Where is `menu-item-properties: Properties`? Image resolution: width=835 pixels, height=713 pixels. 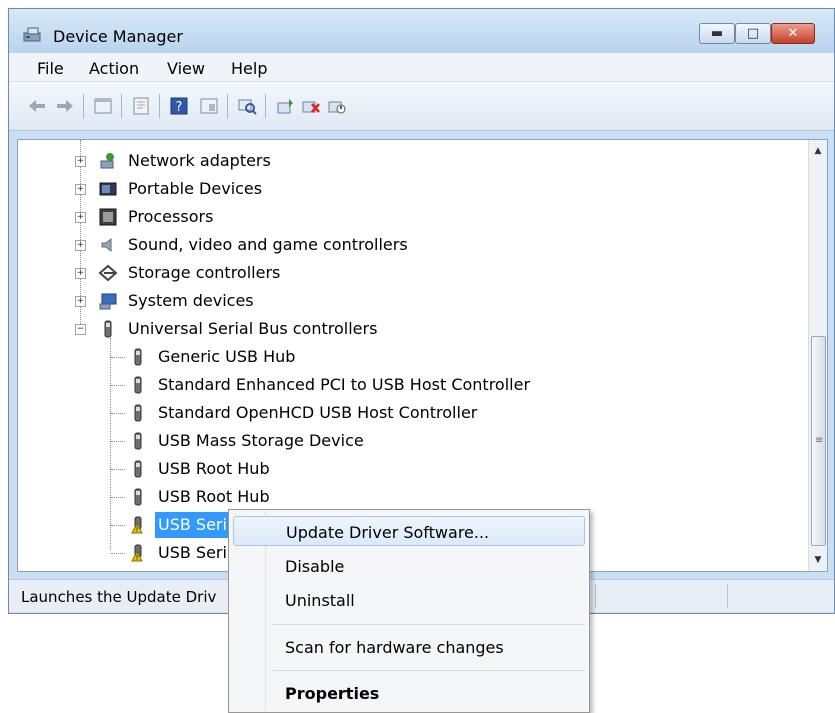 menu-item-properties: Properties is located at coordinates (409, 693).